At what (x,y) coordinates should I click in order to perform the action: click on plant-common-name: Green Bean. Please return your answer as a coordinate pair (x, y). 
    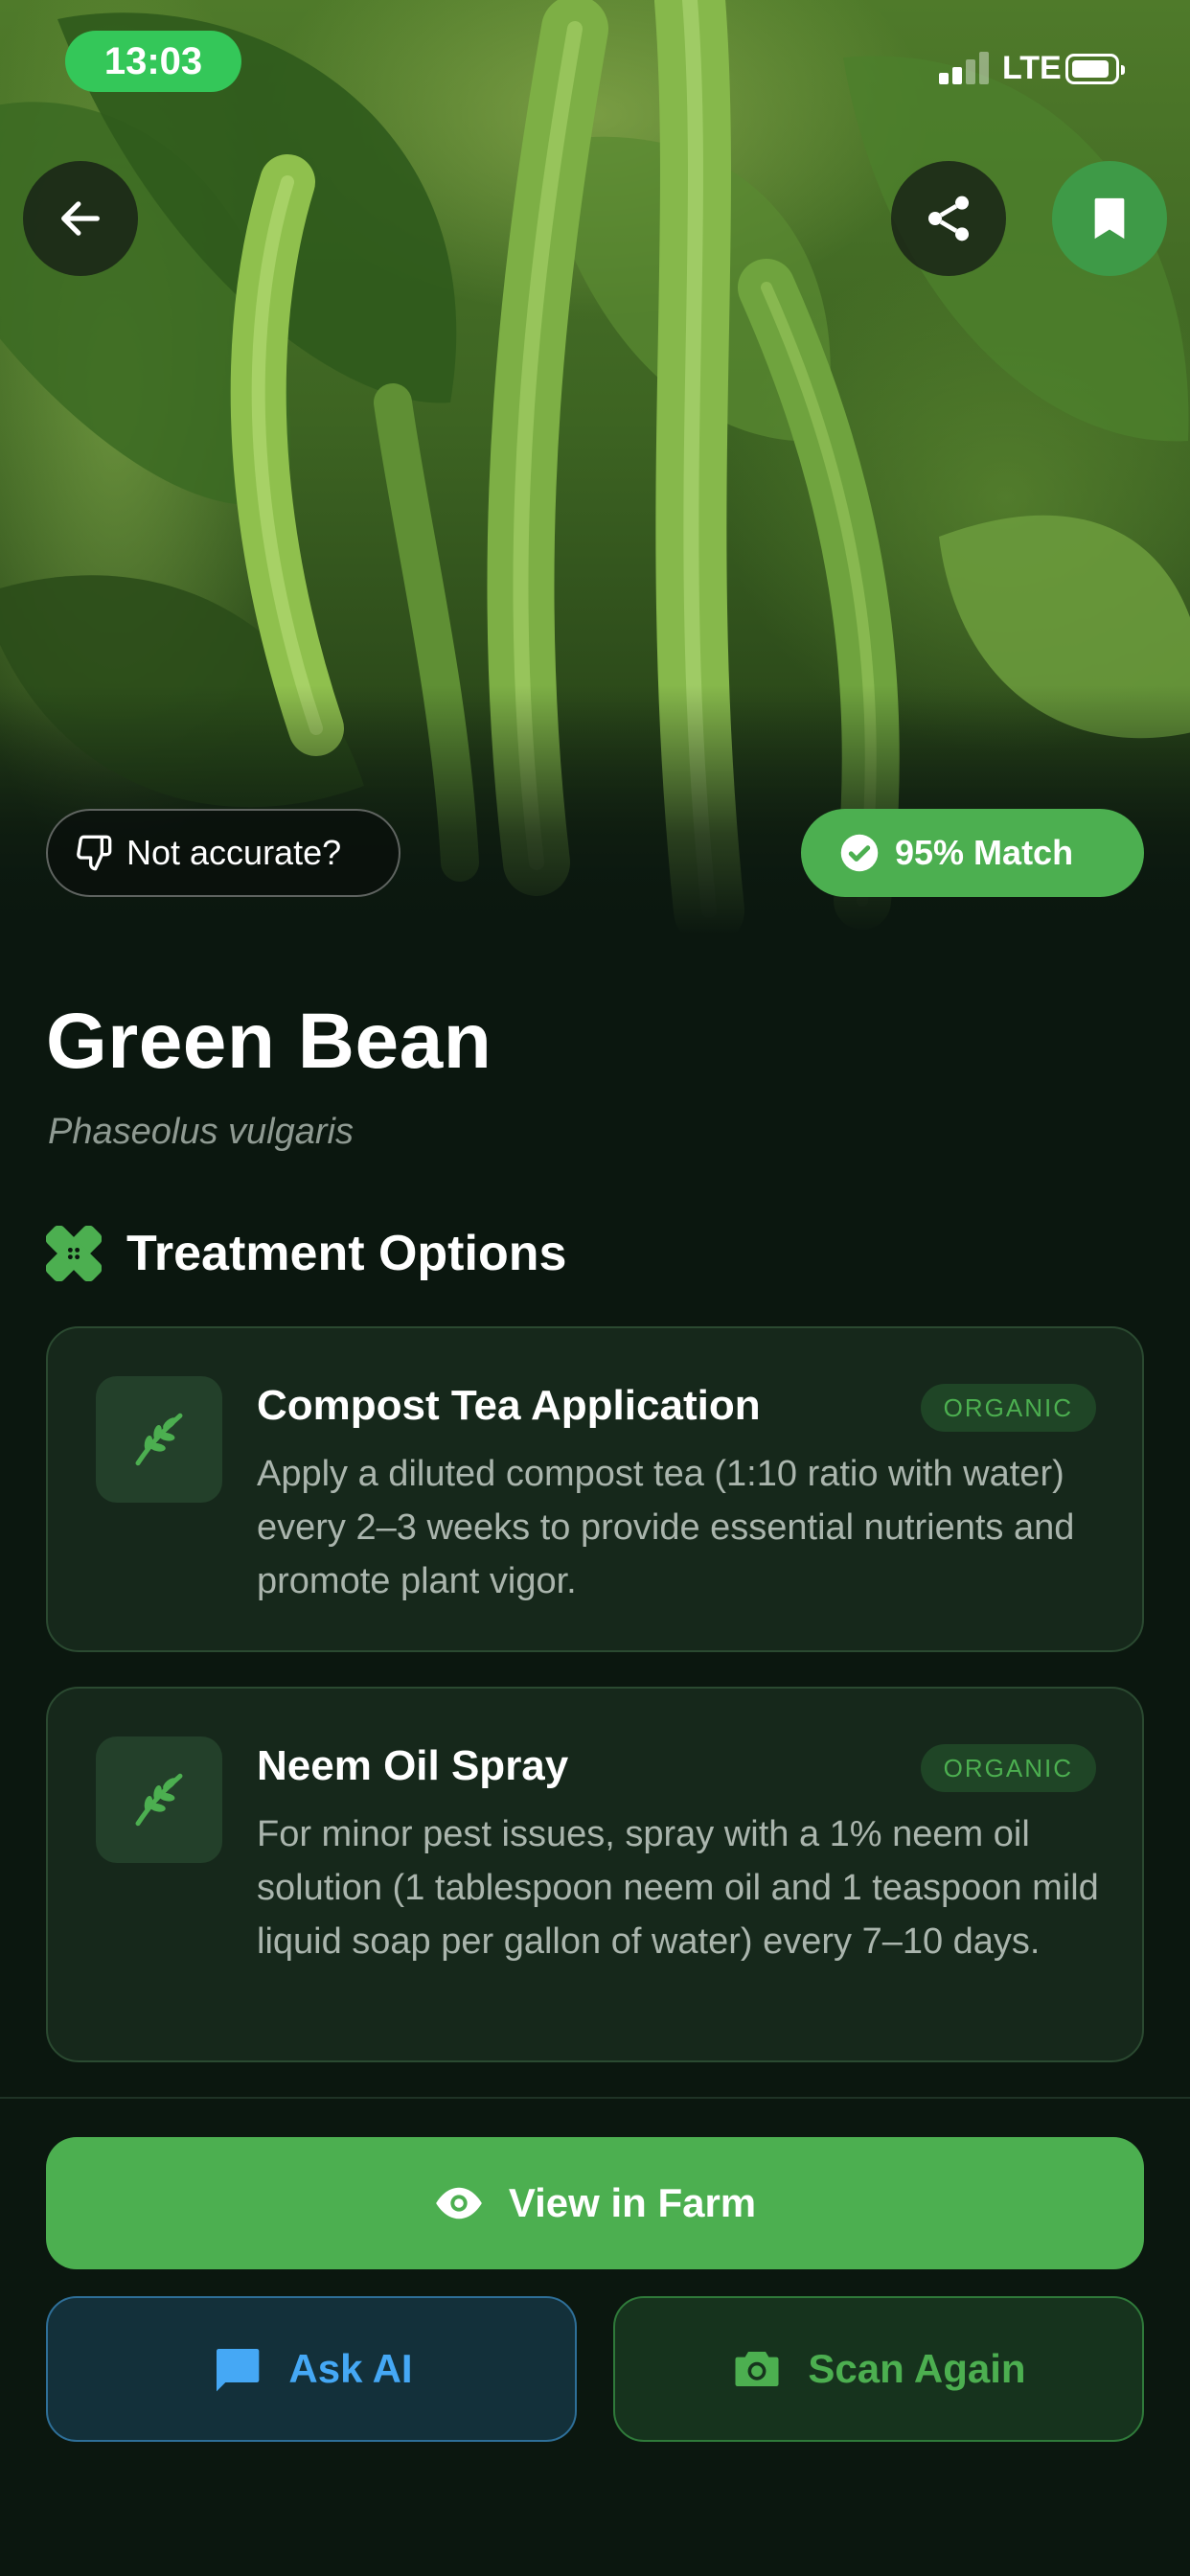
    Looking at the image, I should click on (269, 1041).